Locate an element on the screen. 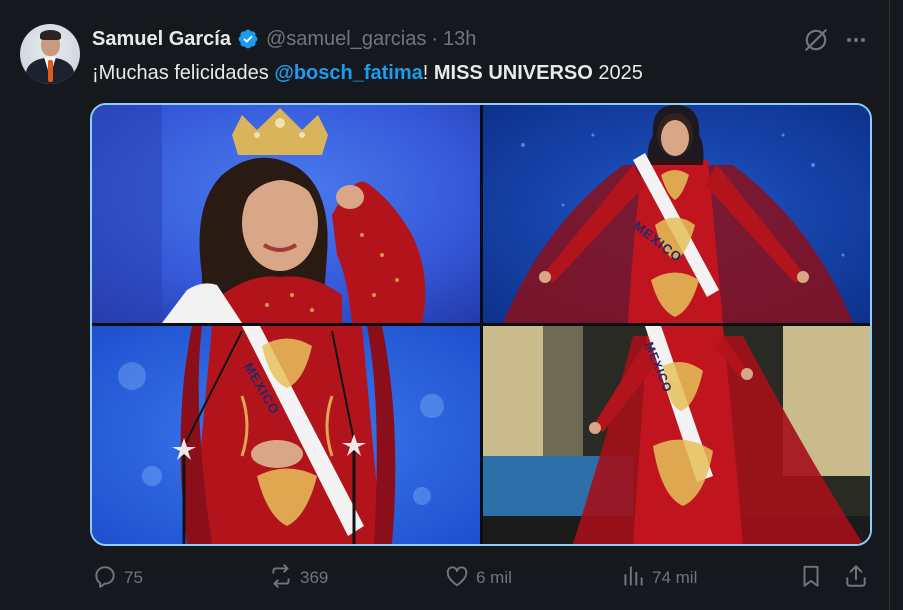 The image size is (903, 610). reply-count: 75 is located at coordinates (133, 577).